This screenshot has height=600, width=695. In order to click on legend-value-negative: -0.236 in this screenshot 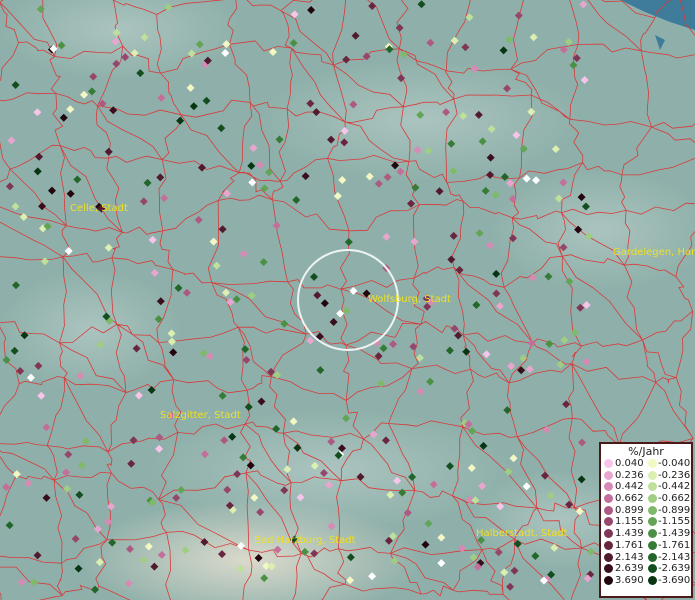, I will do `click(674, 475)`.